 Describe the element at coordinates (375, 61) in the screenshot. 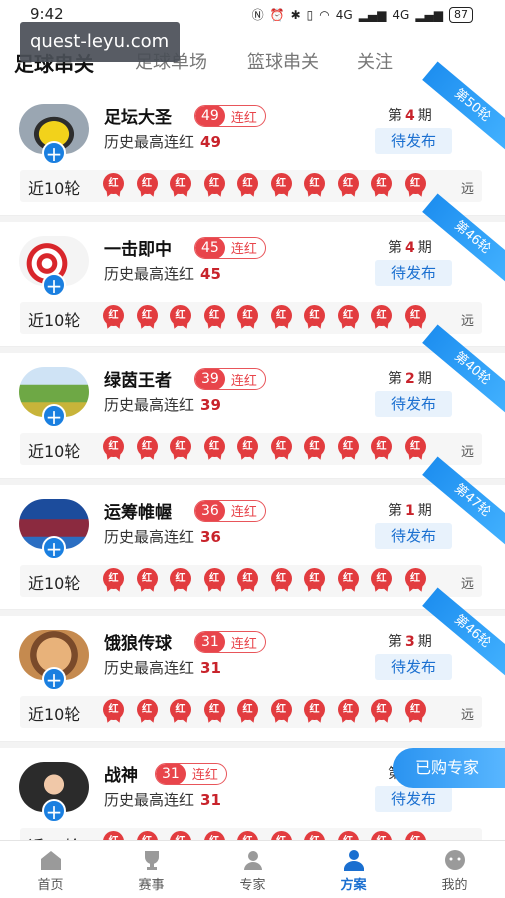

I see `tab-follow: 关注` at that location.